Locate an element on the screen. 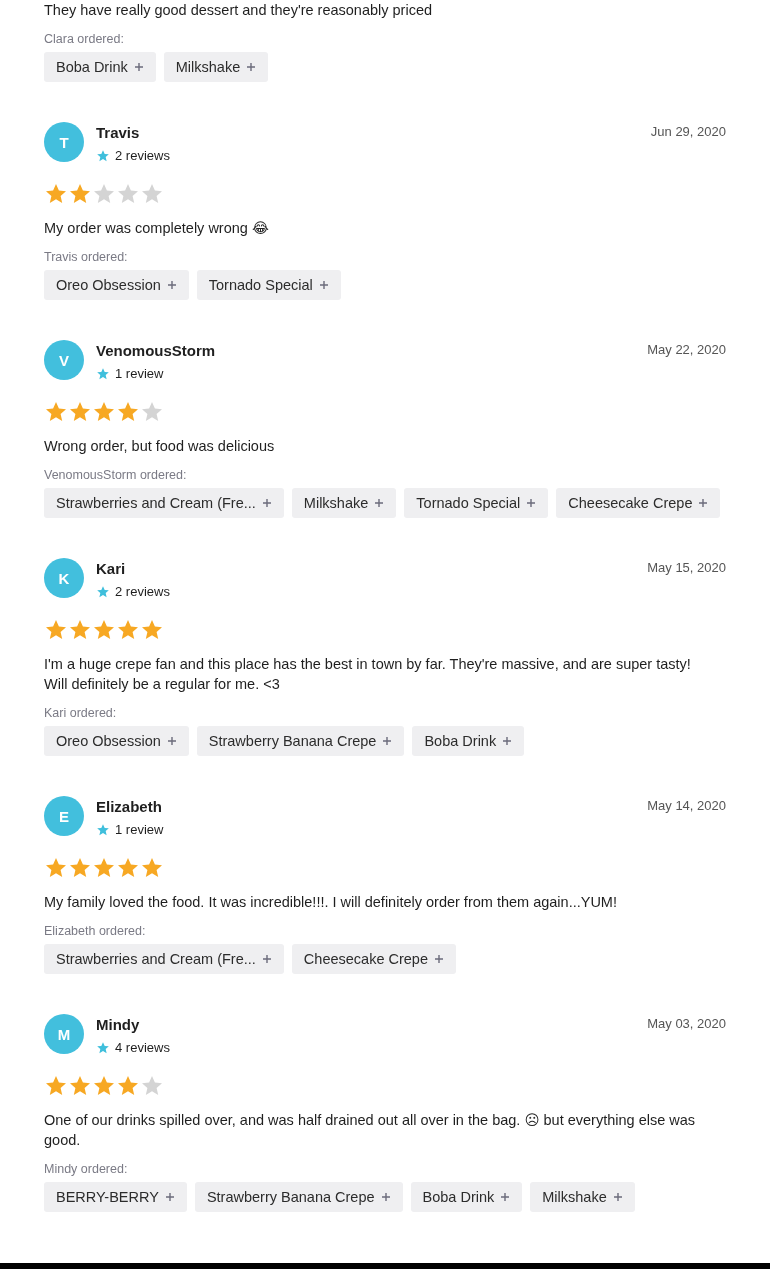  review-date: May 14, 2020 is located at coordinates (686, 805).